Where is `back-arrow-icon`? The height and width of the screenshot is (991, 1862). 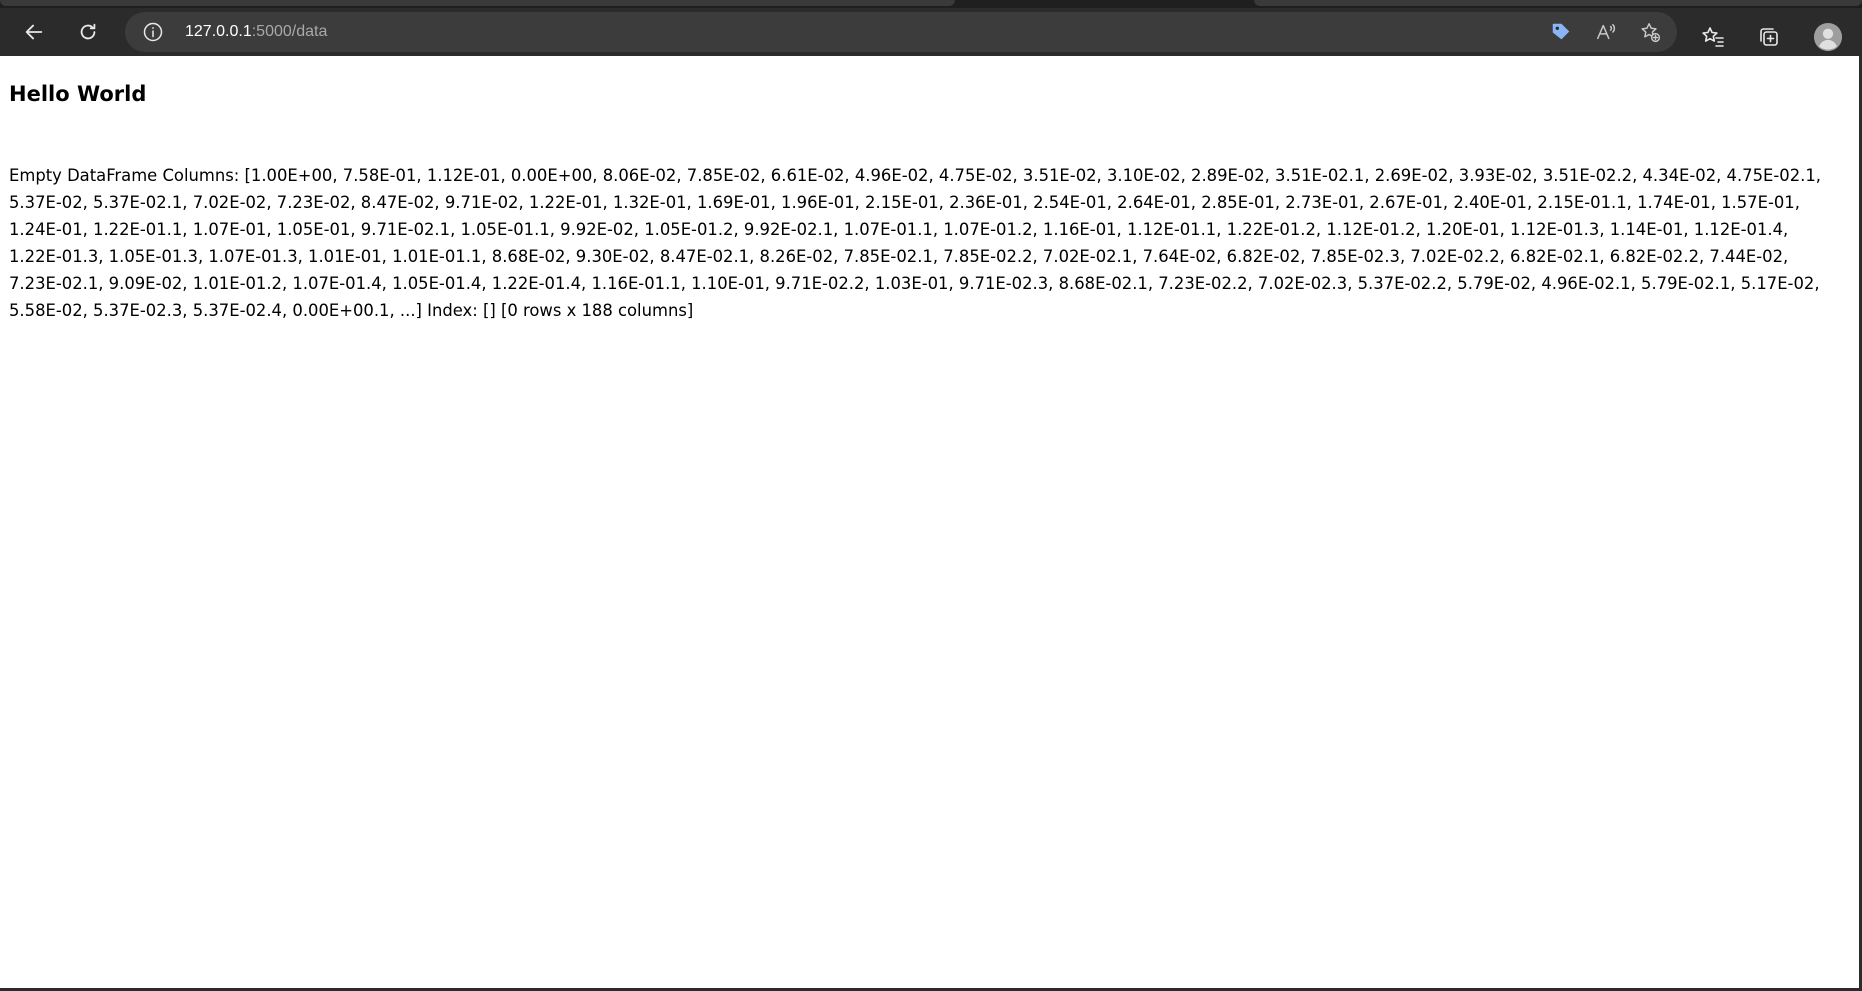
back-arrow-icon is located at coordinates (34, 32).